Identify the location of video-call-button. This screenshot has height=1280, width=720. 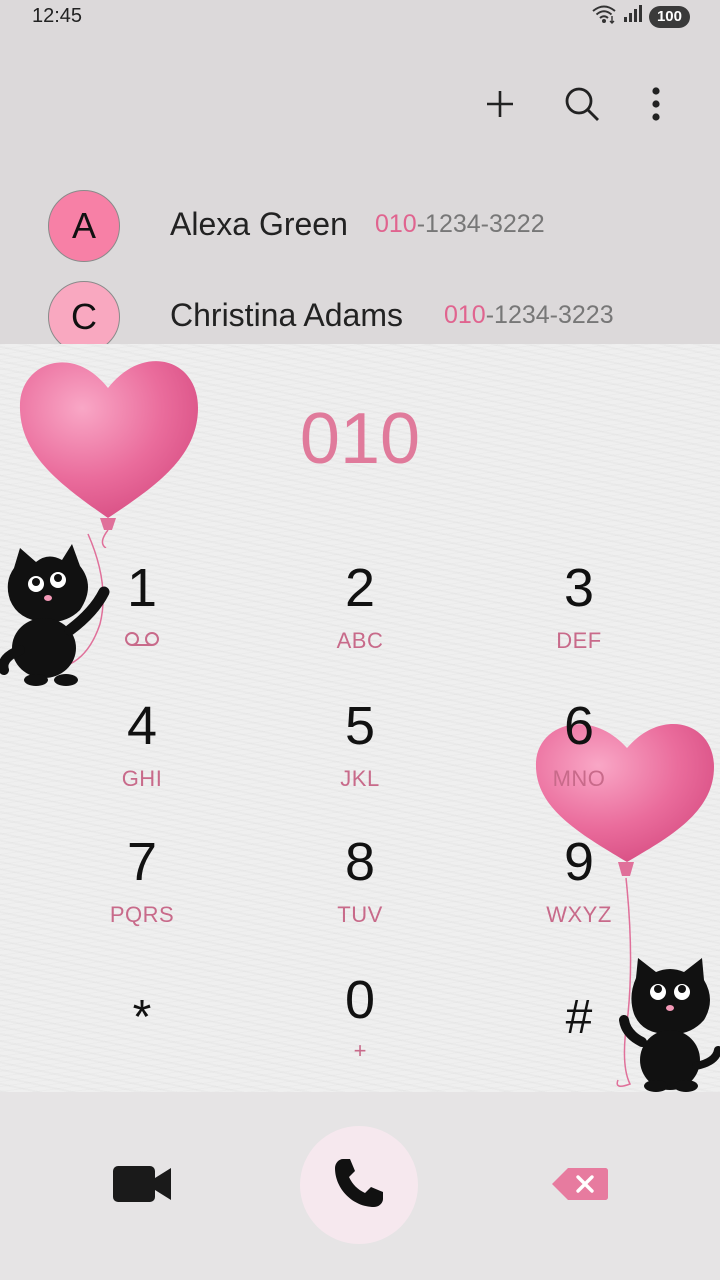
(142, 1186).